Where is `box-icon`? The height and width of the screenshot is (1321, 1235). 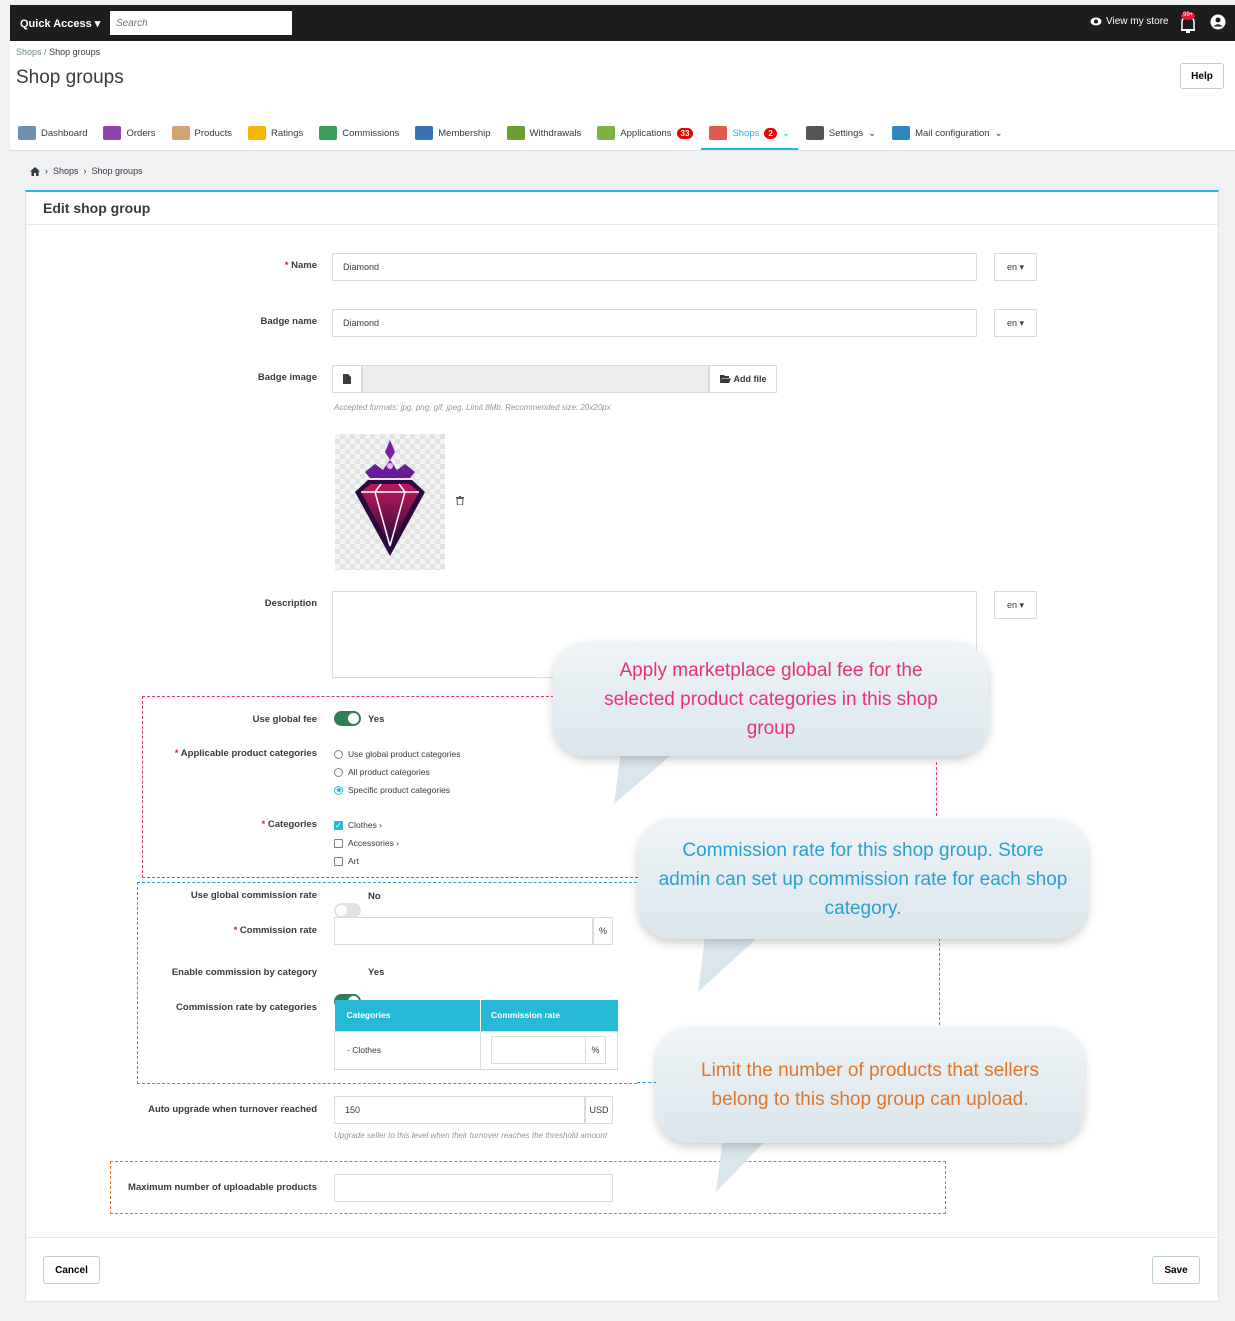
box-icon is located at coordinates (180, 133).